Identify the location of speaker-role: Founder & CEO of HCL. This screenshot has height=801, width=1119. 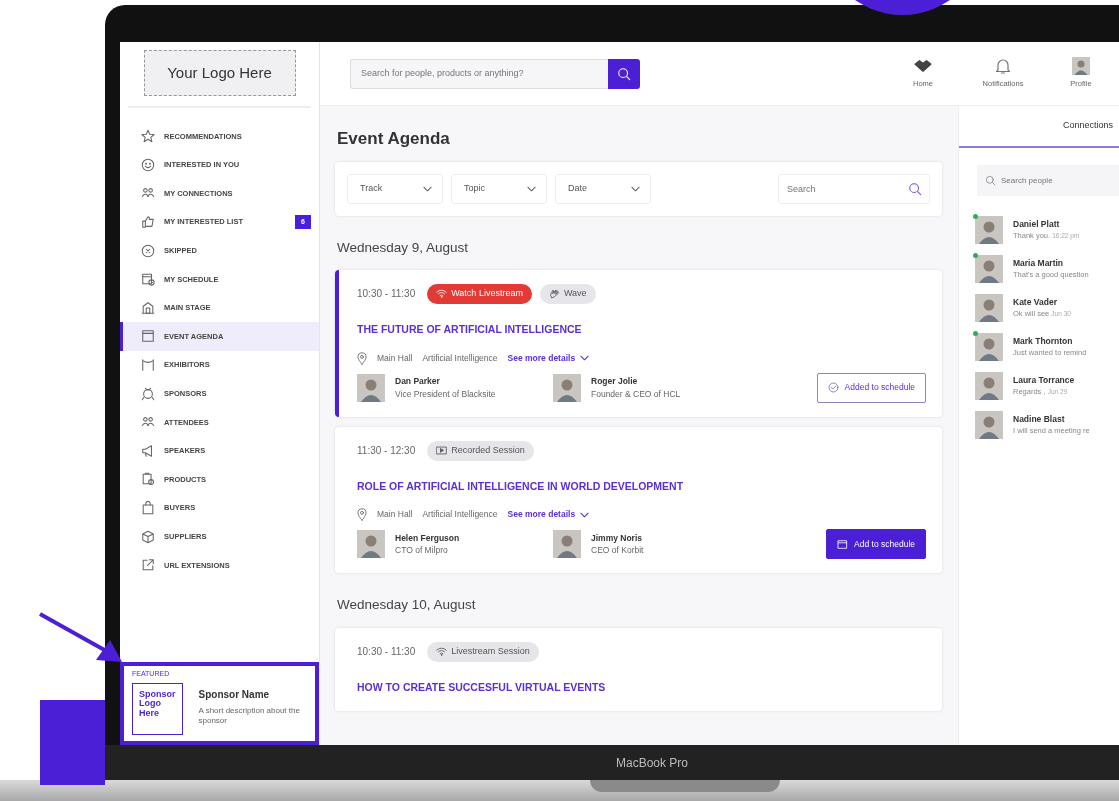
(636, 394).